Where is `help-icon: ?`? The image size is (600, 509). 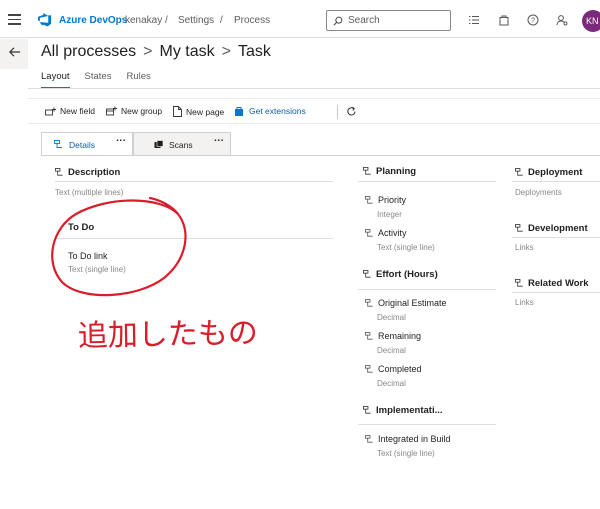 help-icon: ? is located at coordinates (533, 20).